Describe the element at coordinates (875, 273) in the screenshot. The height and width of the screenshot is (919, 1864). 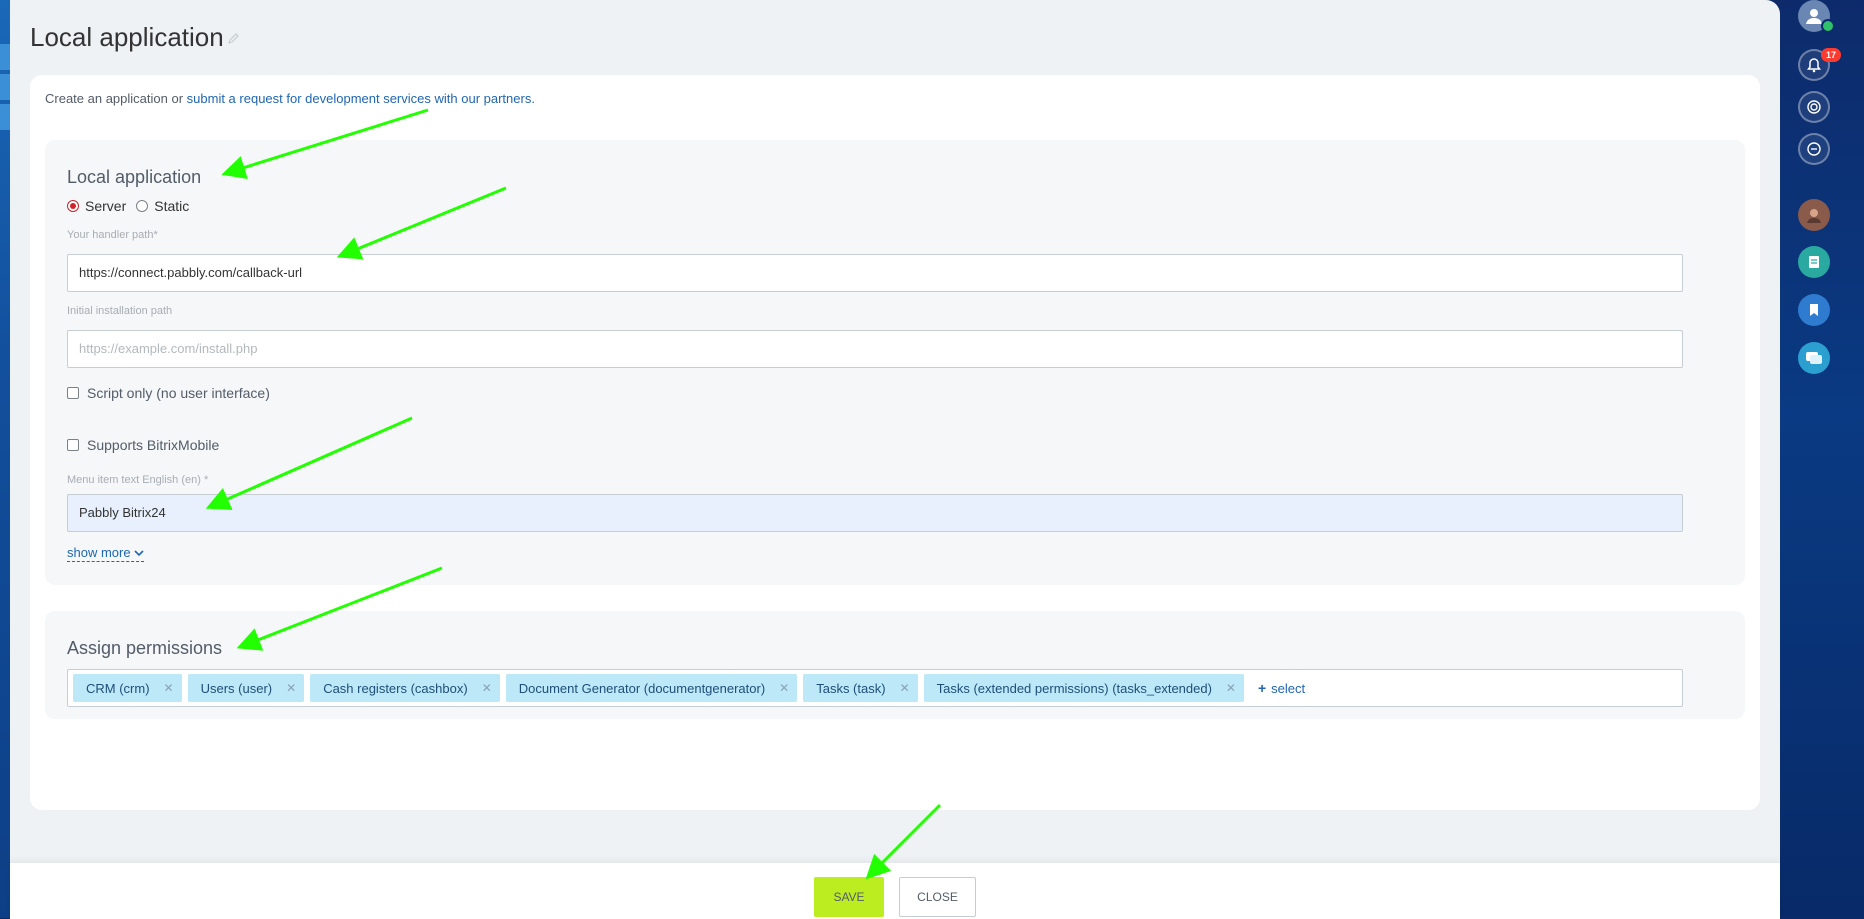
I see `handler-path-input: https://connect.pabbly.com/callback-url` at that location.